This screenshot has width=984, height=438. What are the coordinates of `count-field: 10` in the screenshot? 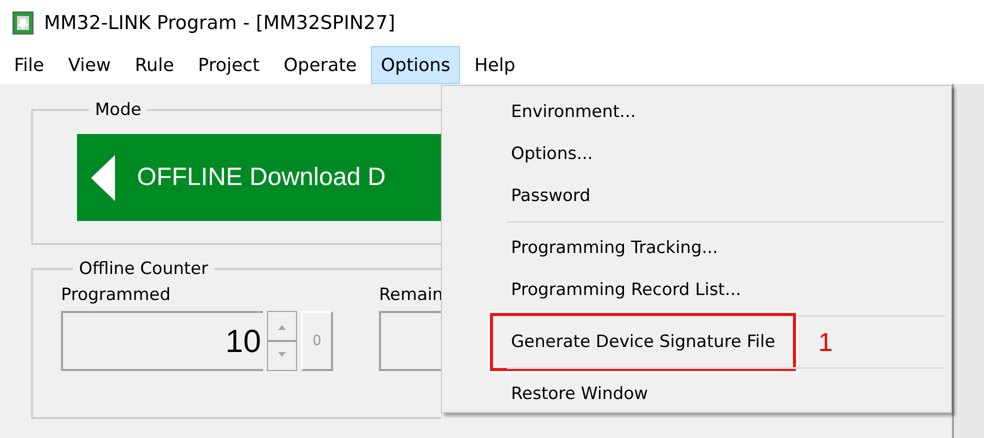 It's located at (162, 341).